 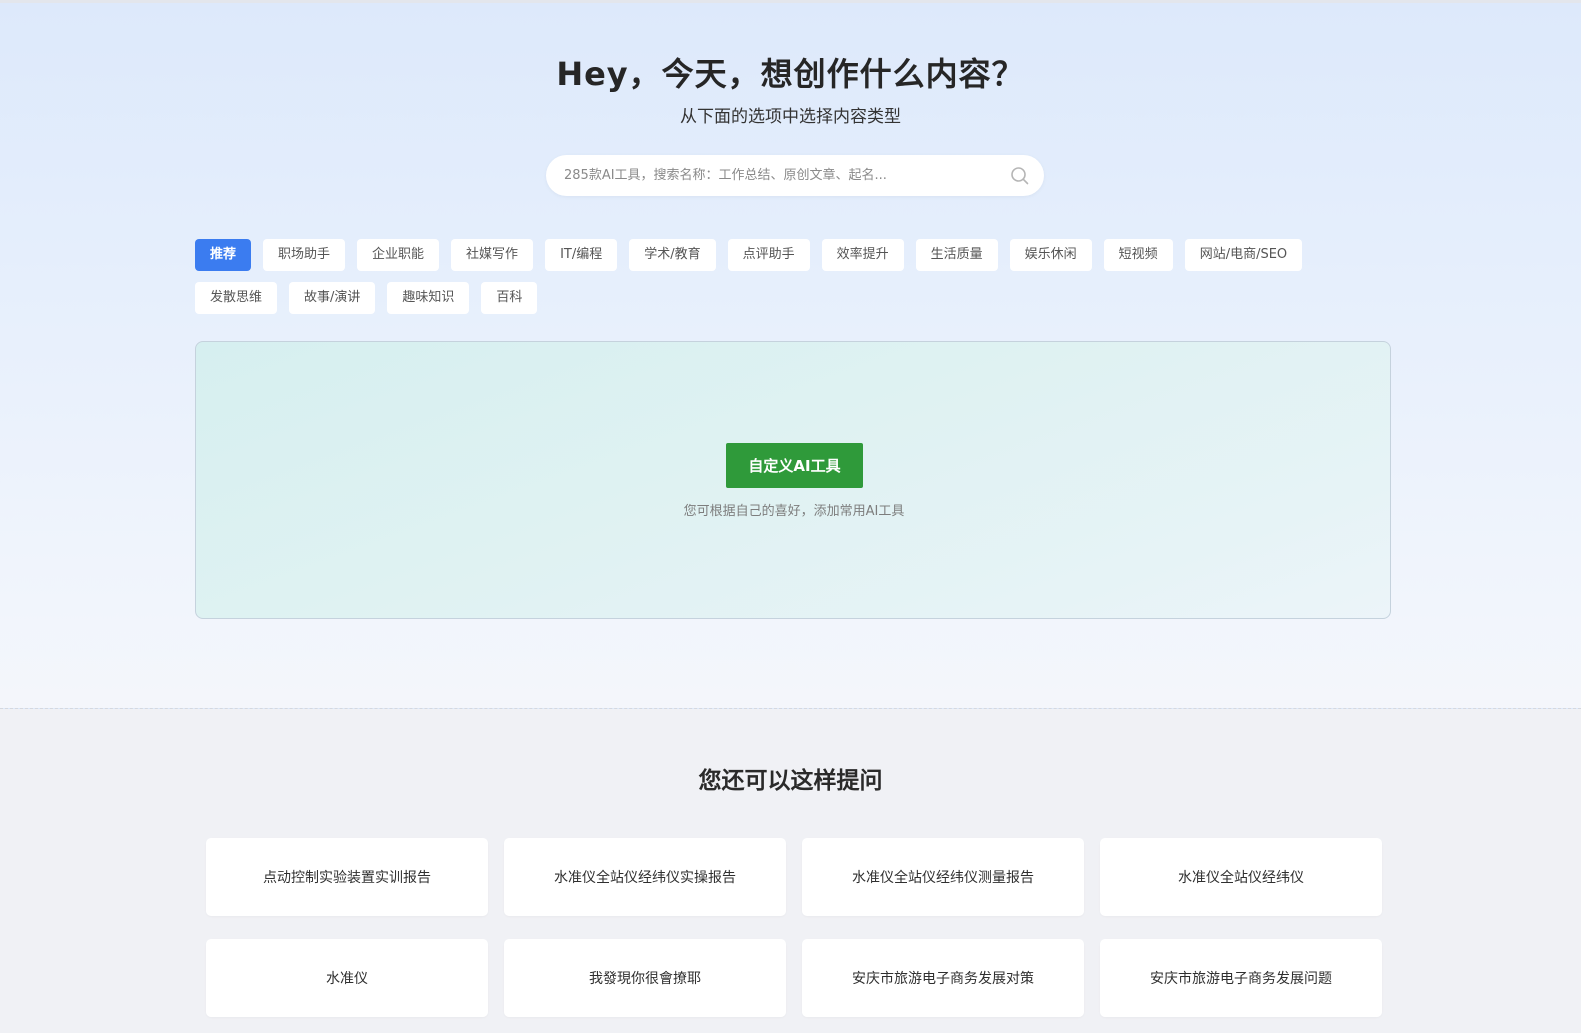 I want to click on category-tab: 生活质量, so click(x=956, y=255).